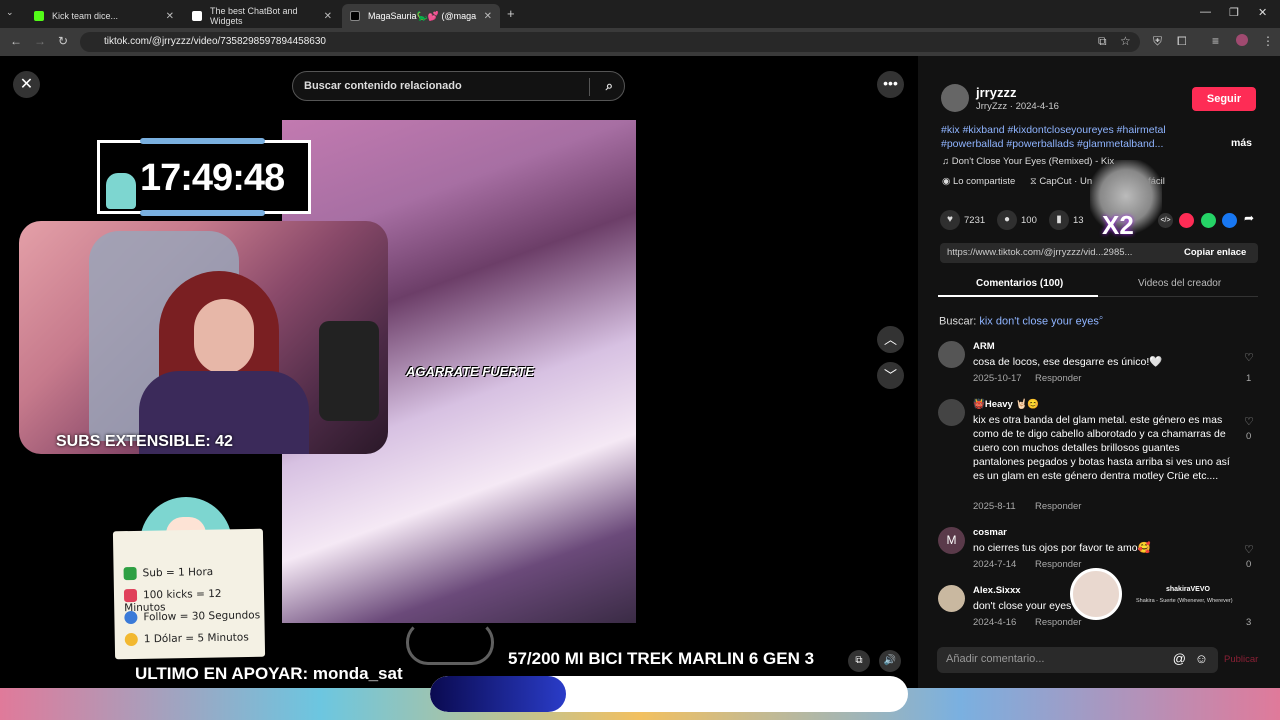 The image size is (1280, 720). I want to click on like-count: 7231, so click(975, 220).